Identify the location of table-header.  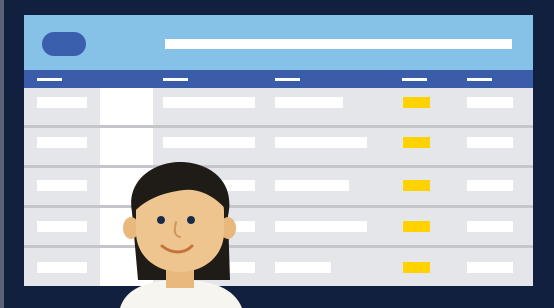
(278, 79).